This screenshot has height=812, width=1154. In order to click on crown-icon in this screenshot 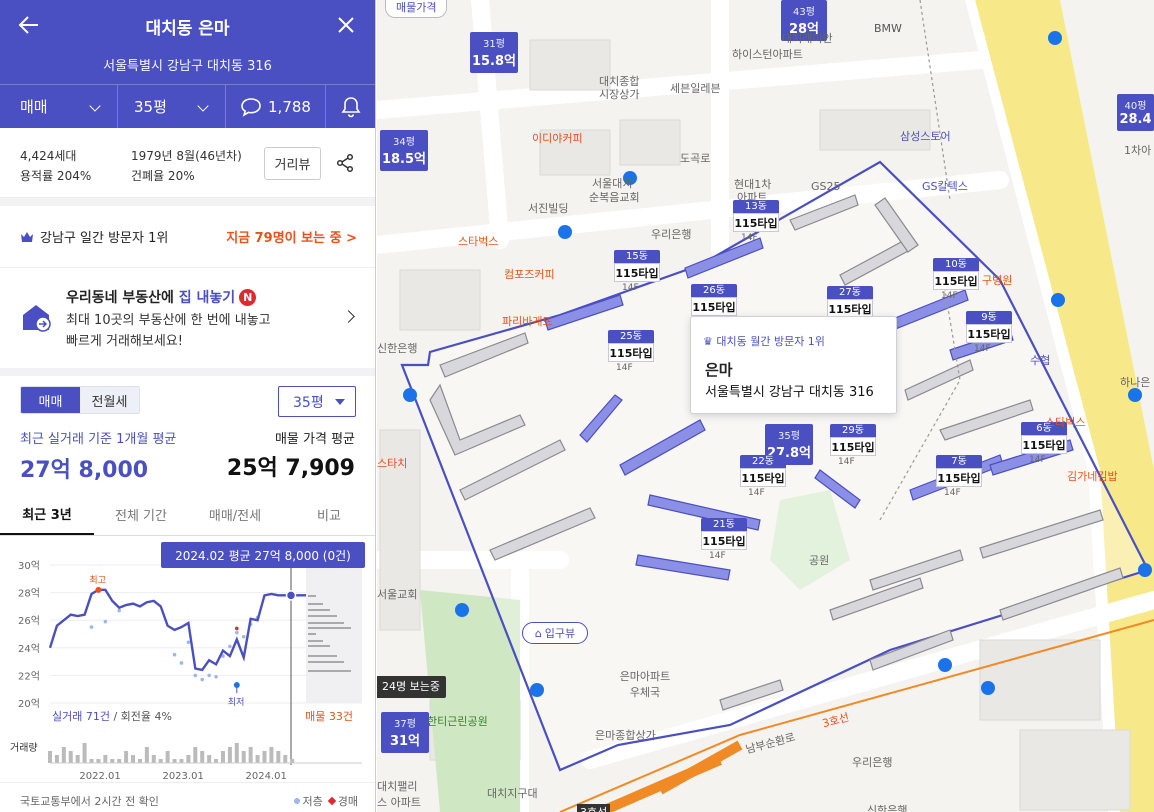, I will do `click(27, 236)`.